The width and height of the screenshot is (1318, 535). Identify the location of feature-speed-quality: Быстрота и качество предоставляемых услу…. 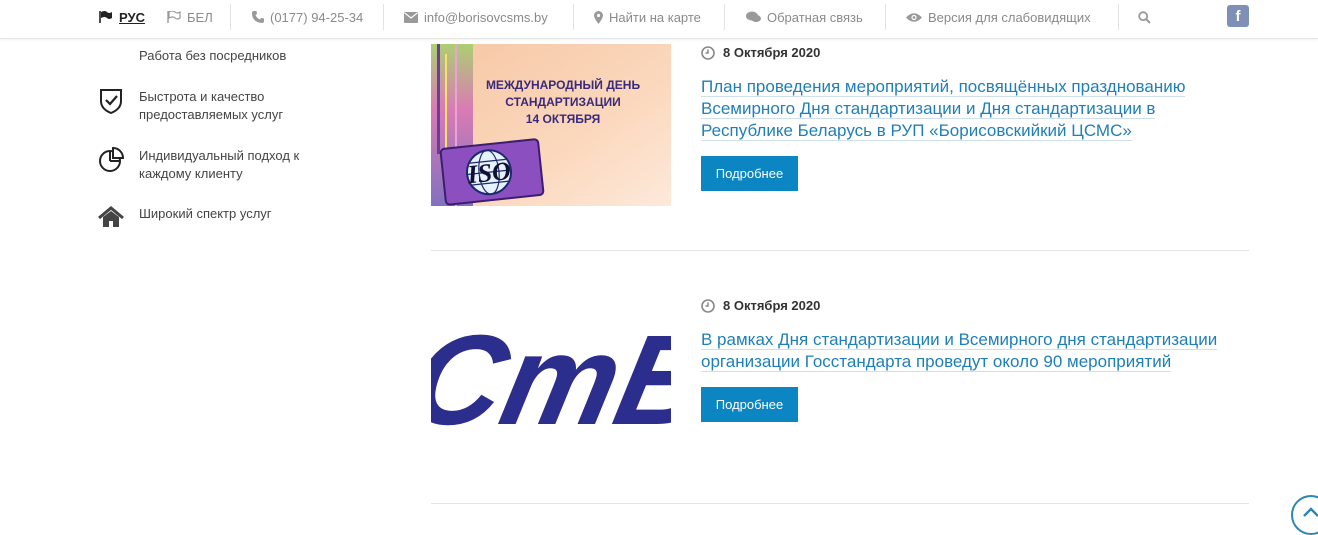
(218, 106).